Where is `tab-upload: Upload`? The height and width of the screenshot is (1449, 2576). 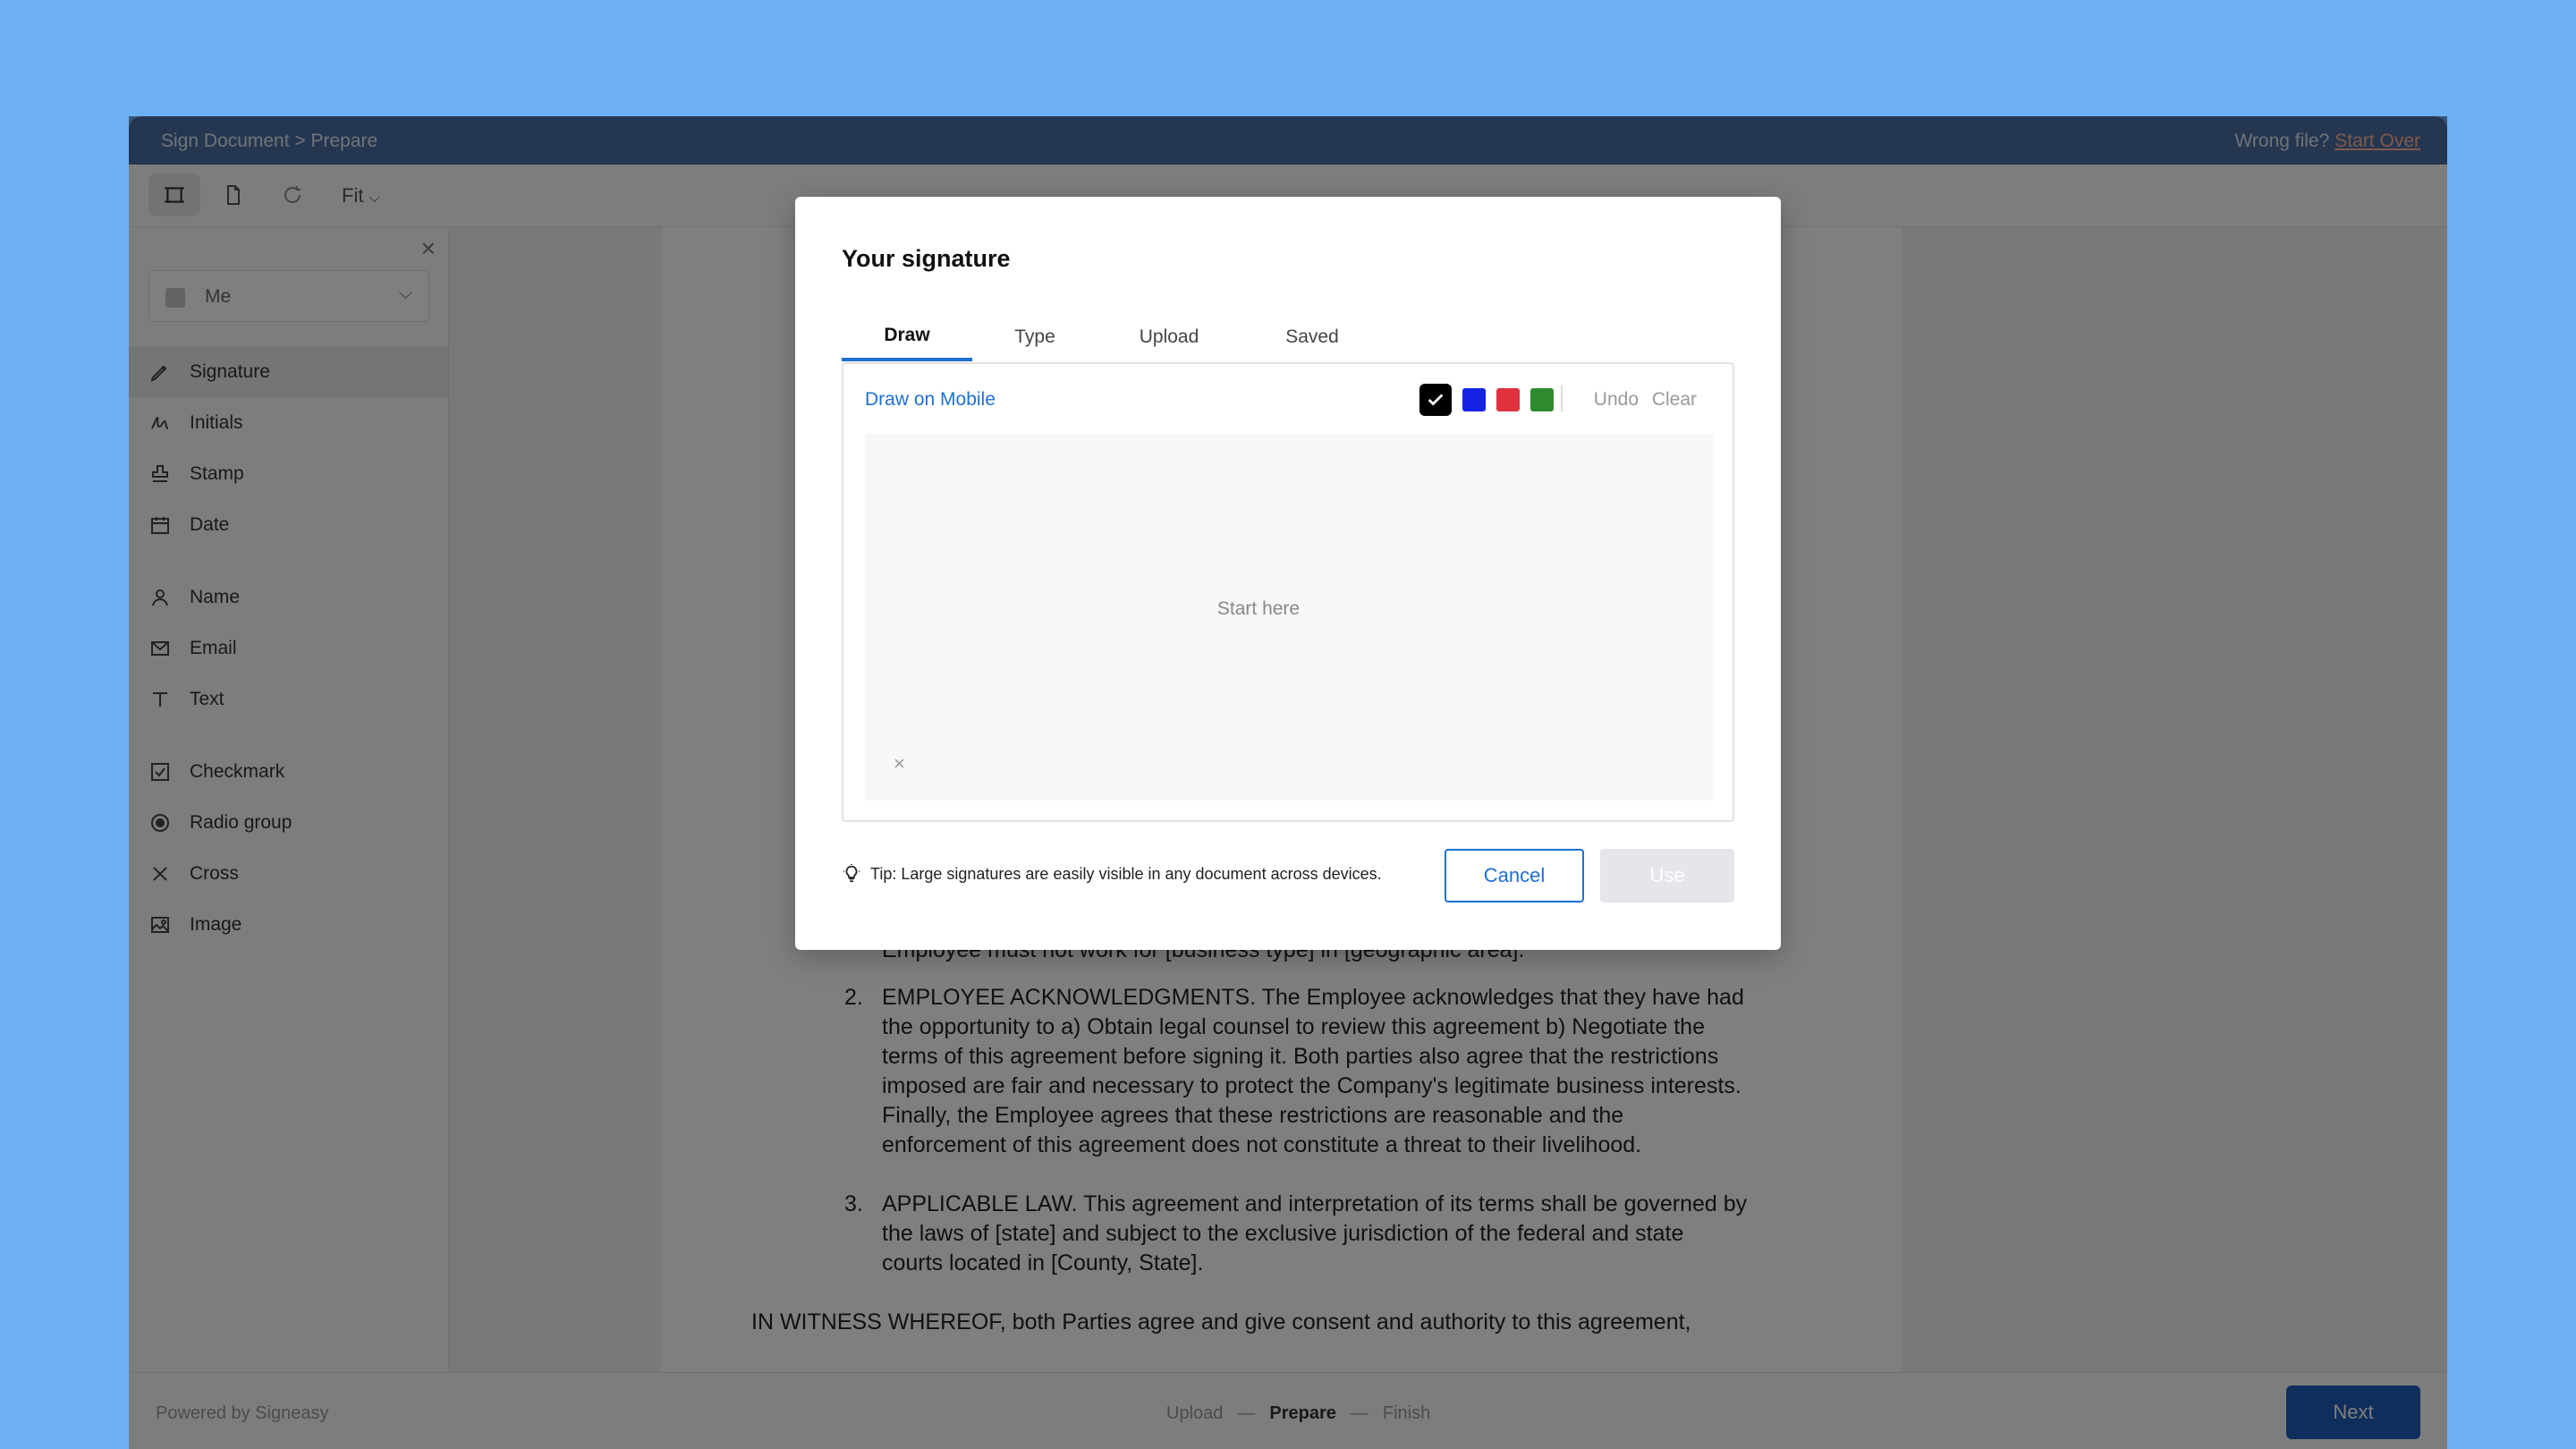
tab-upload: Upload is located at coordinates (1169, 337).